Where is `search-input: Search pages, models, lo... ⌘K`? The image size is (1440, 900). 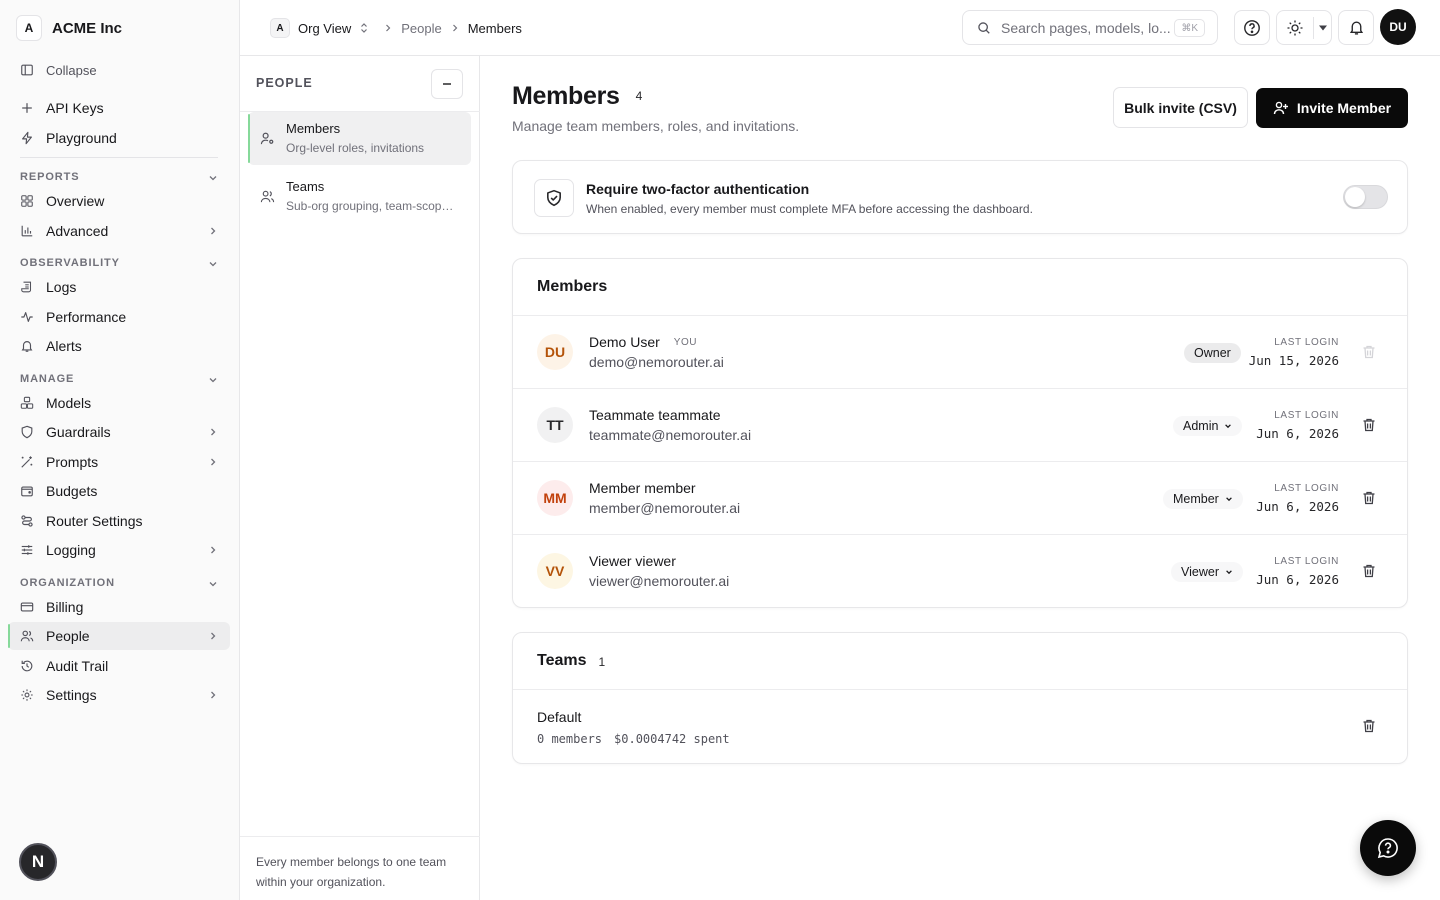
search-input: Search pages, models, lo... ⌘K is located at coordinates (1090, 27).